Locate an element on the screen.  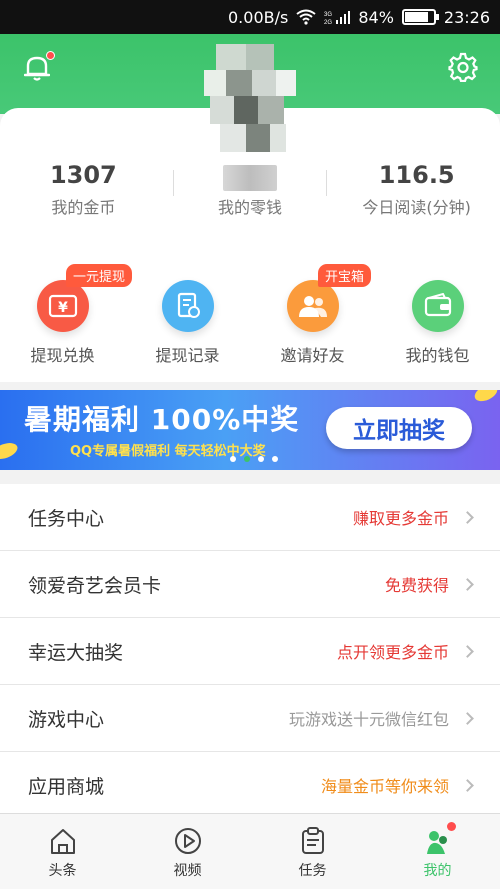
signal-icon: 3G 2G is located at coordinates (337, 17).